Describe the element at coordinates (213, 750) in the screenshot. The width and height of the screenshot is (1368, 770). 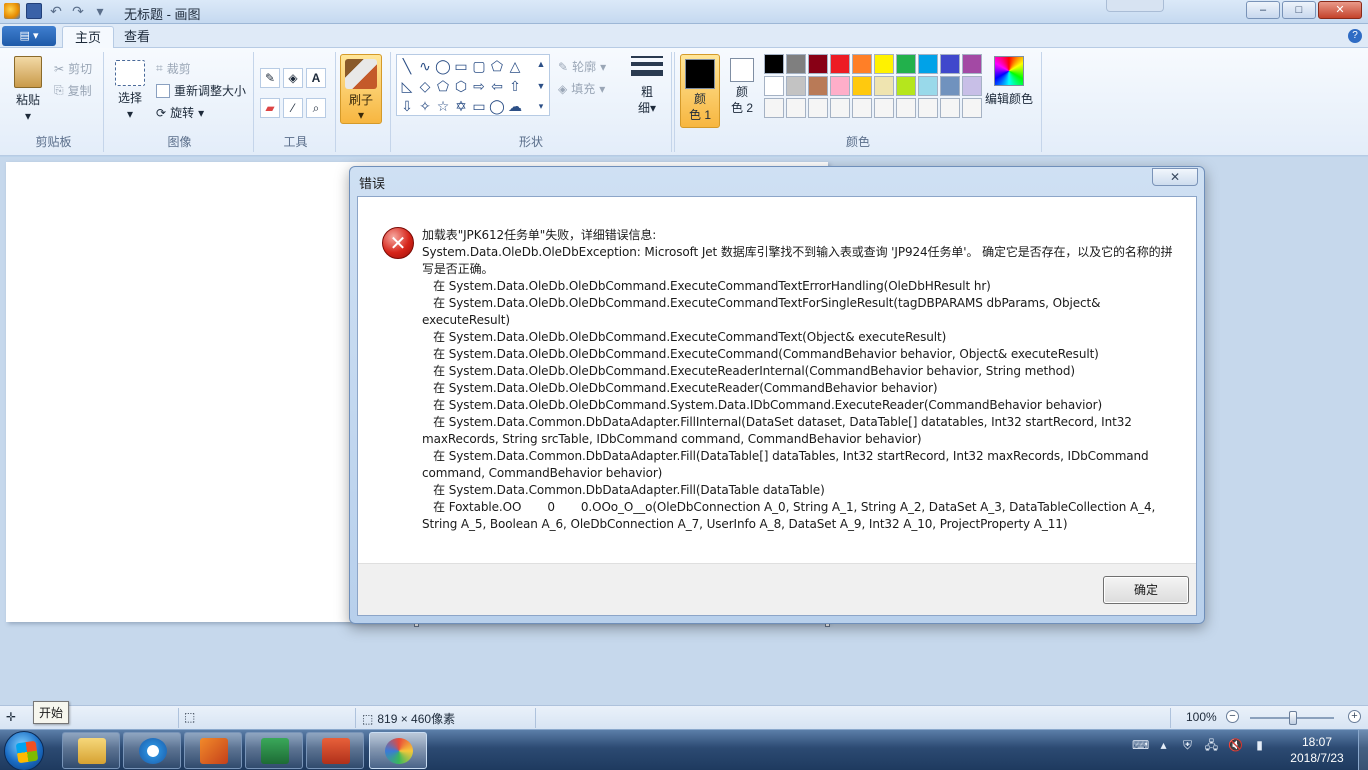
I see `taskbar-foxtable` at that location.